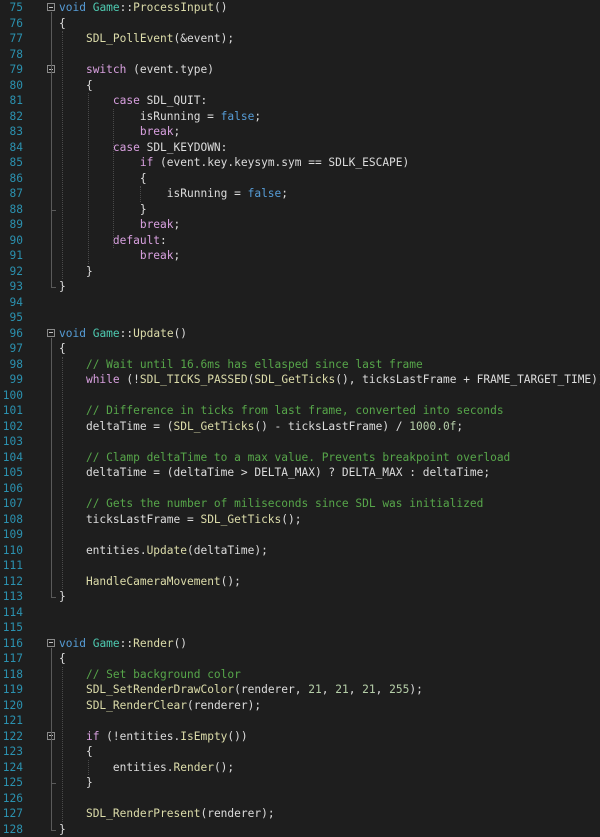  What do you see at coordinates (136, 240) in the screenshot?
I see `code-token: default` at bounding box center [136, 240].